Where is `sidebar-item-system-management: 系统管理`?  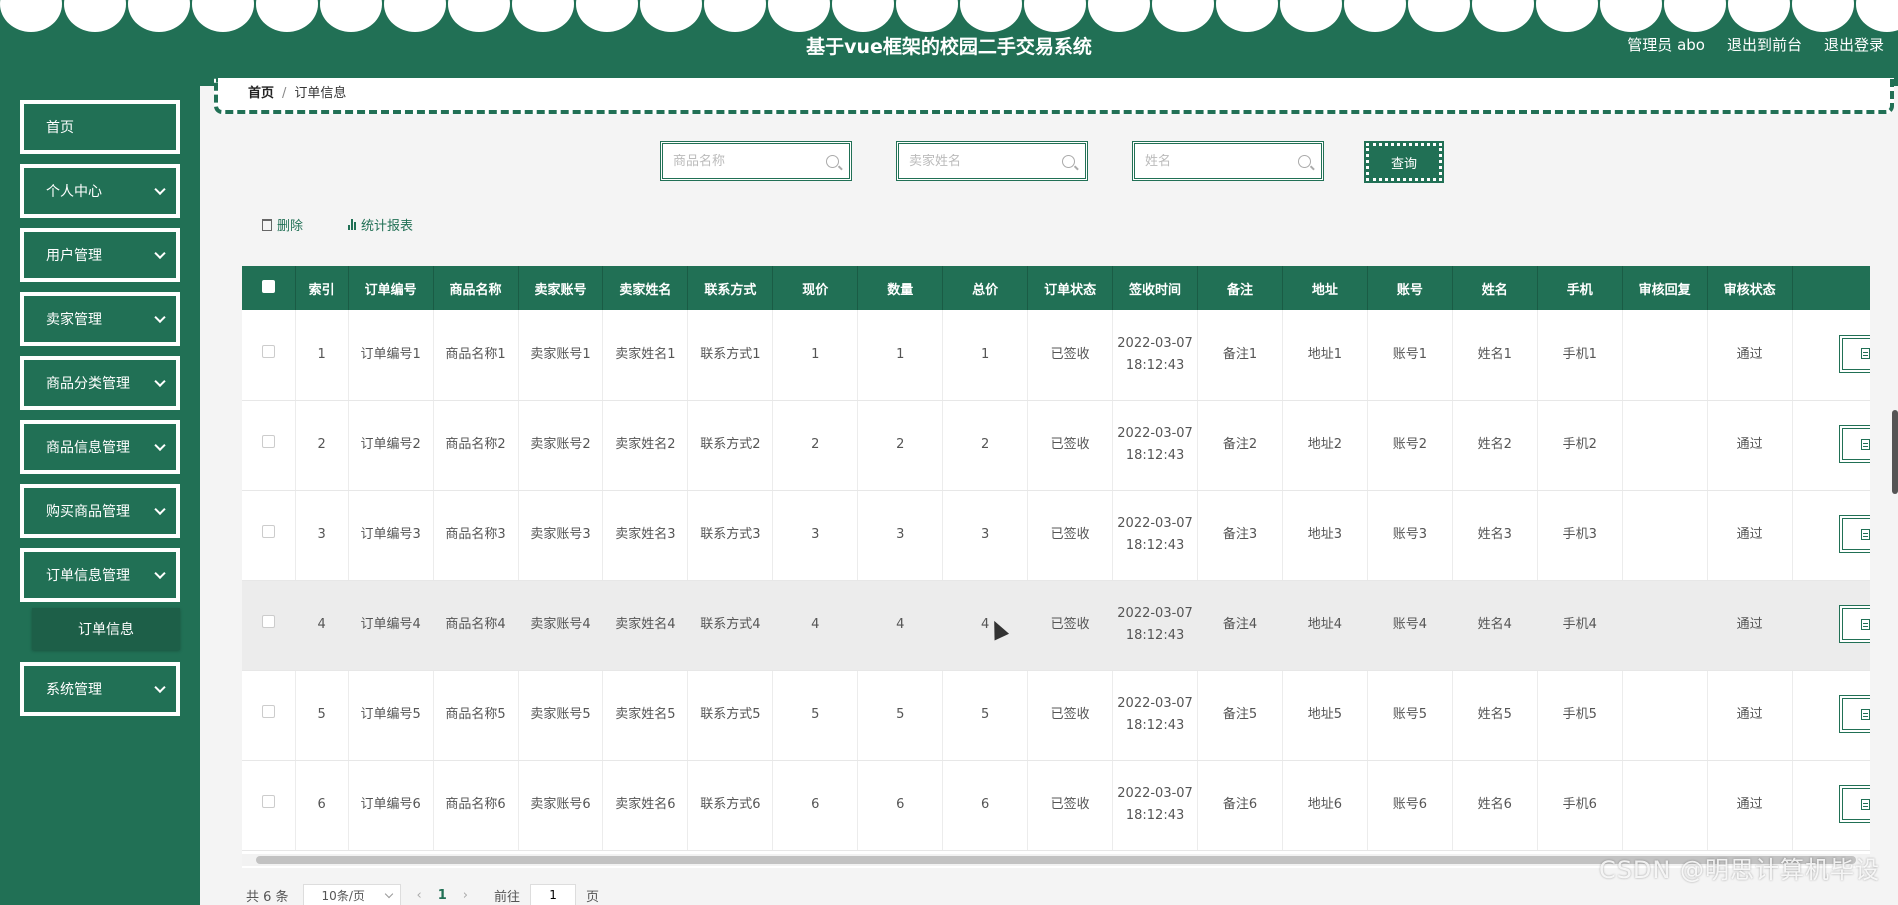 sidebar-item-system-management: 系统管理 is located at coordinates (100, 689).